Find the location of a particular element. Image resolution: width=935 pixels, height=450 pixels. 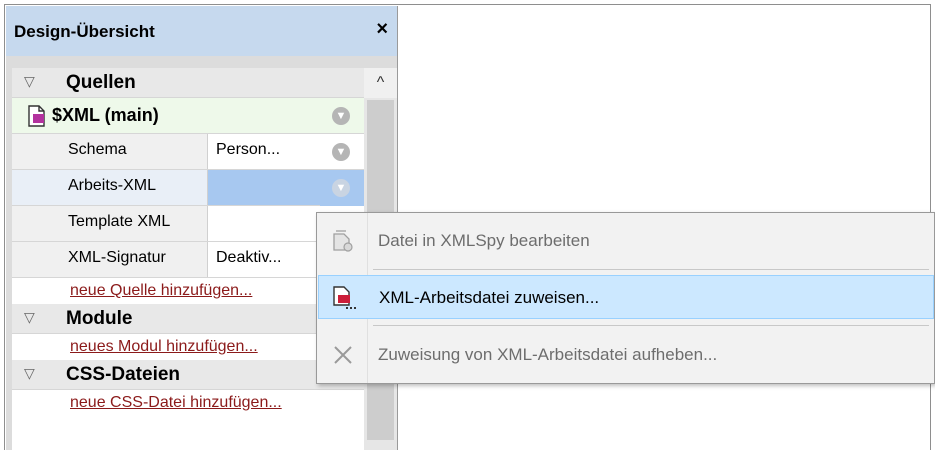

panel-title-bar: Design-Übersicht × is located at coordinates (201, 31).